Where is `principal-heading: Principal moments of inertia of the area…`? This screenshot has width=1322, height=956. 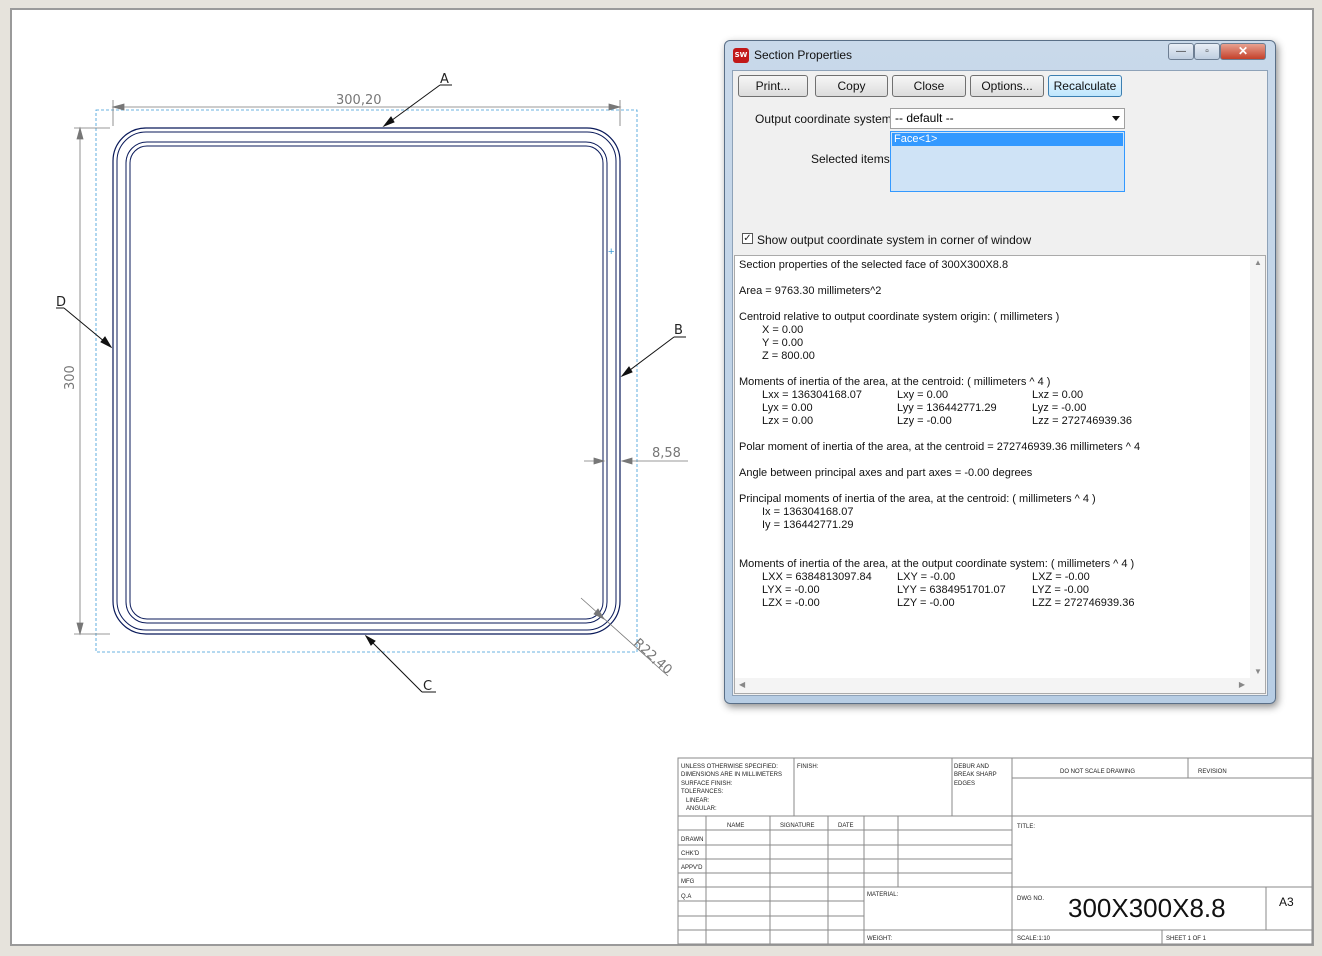
principal-heading: Principal moments of inertia of the area… is located at coordinates (917, 499).